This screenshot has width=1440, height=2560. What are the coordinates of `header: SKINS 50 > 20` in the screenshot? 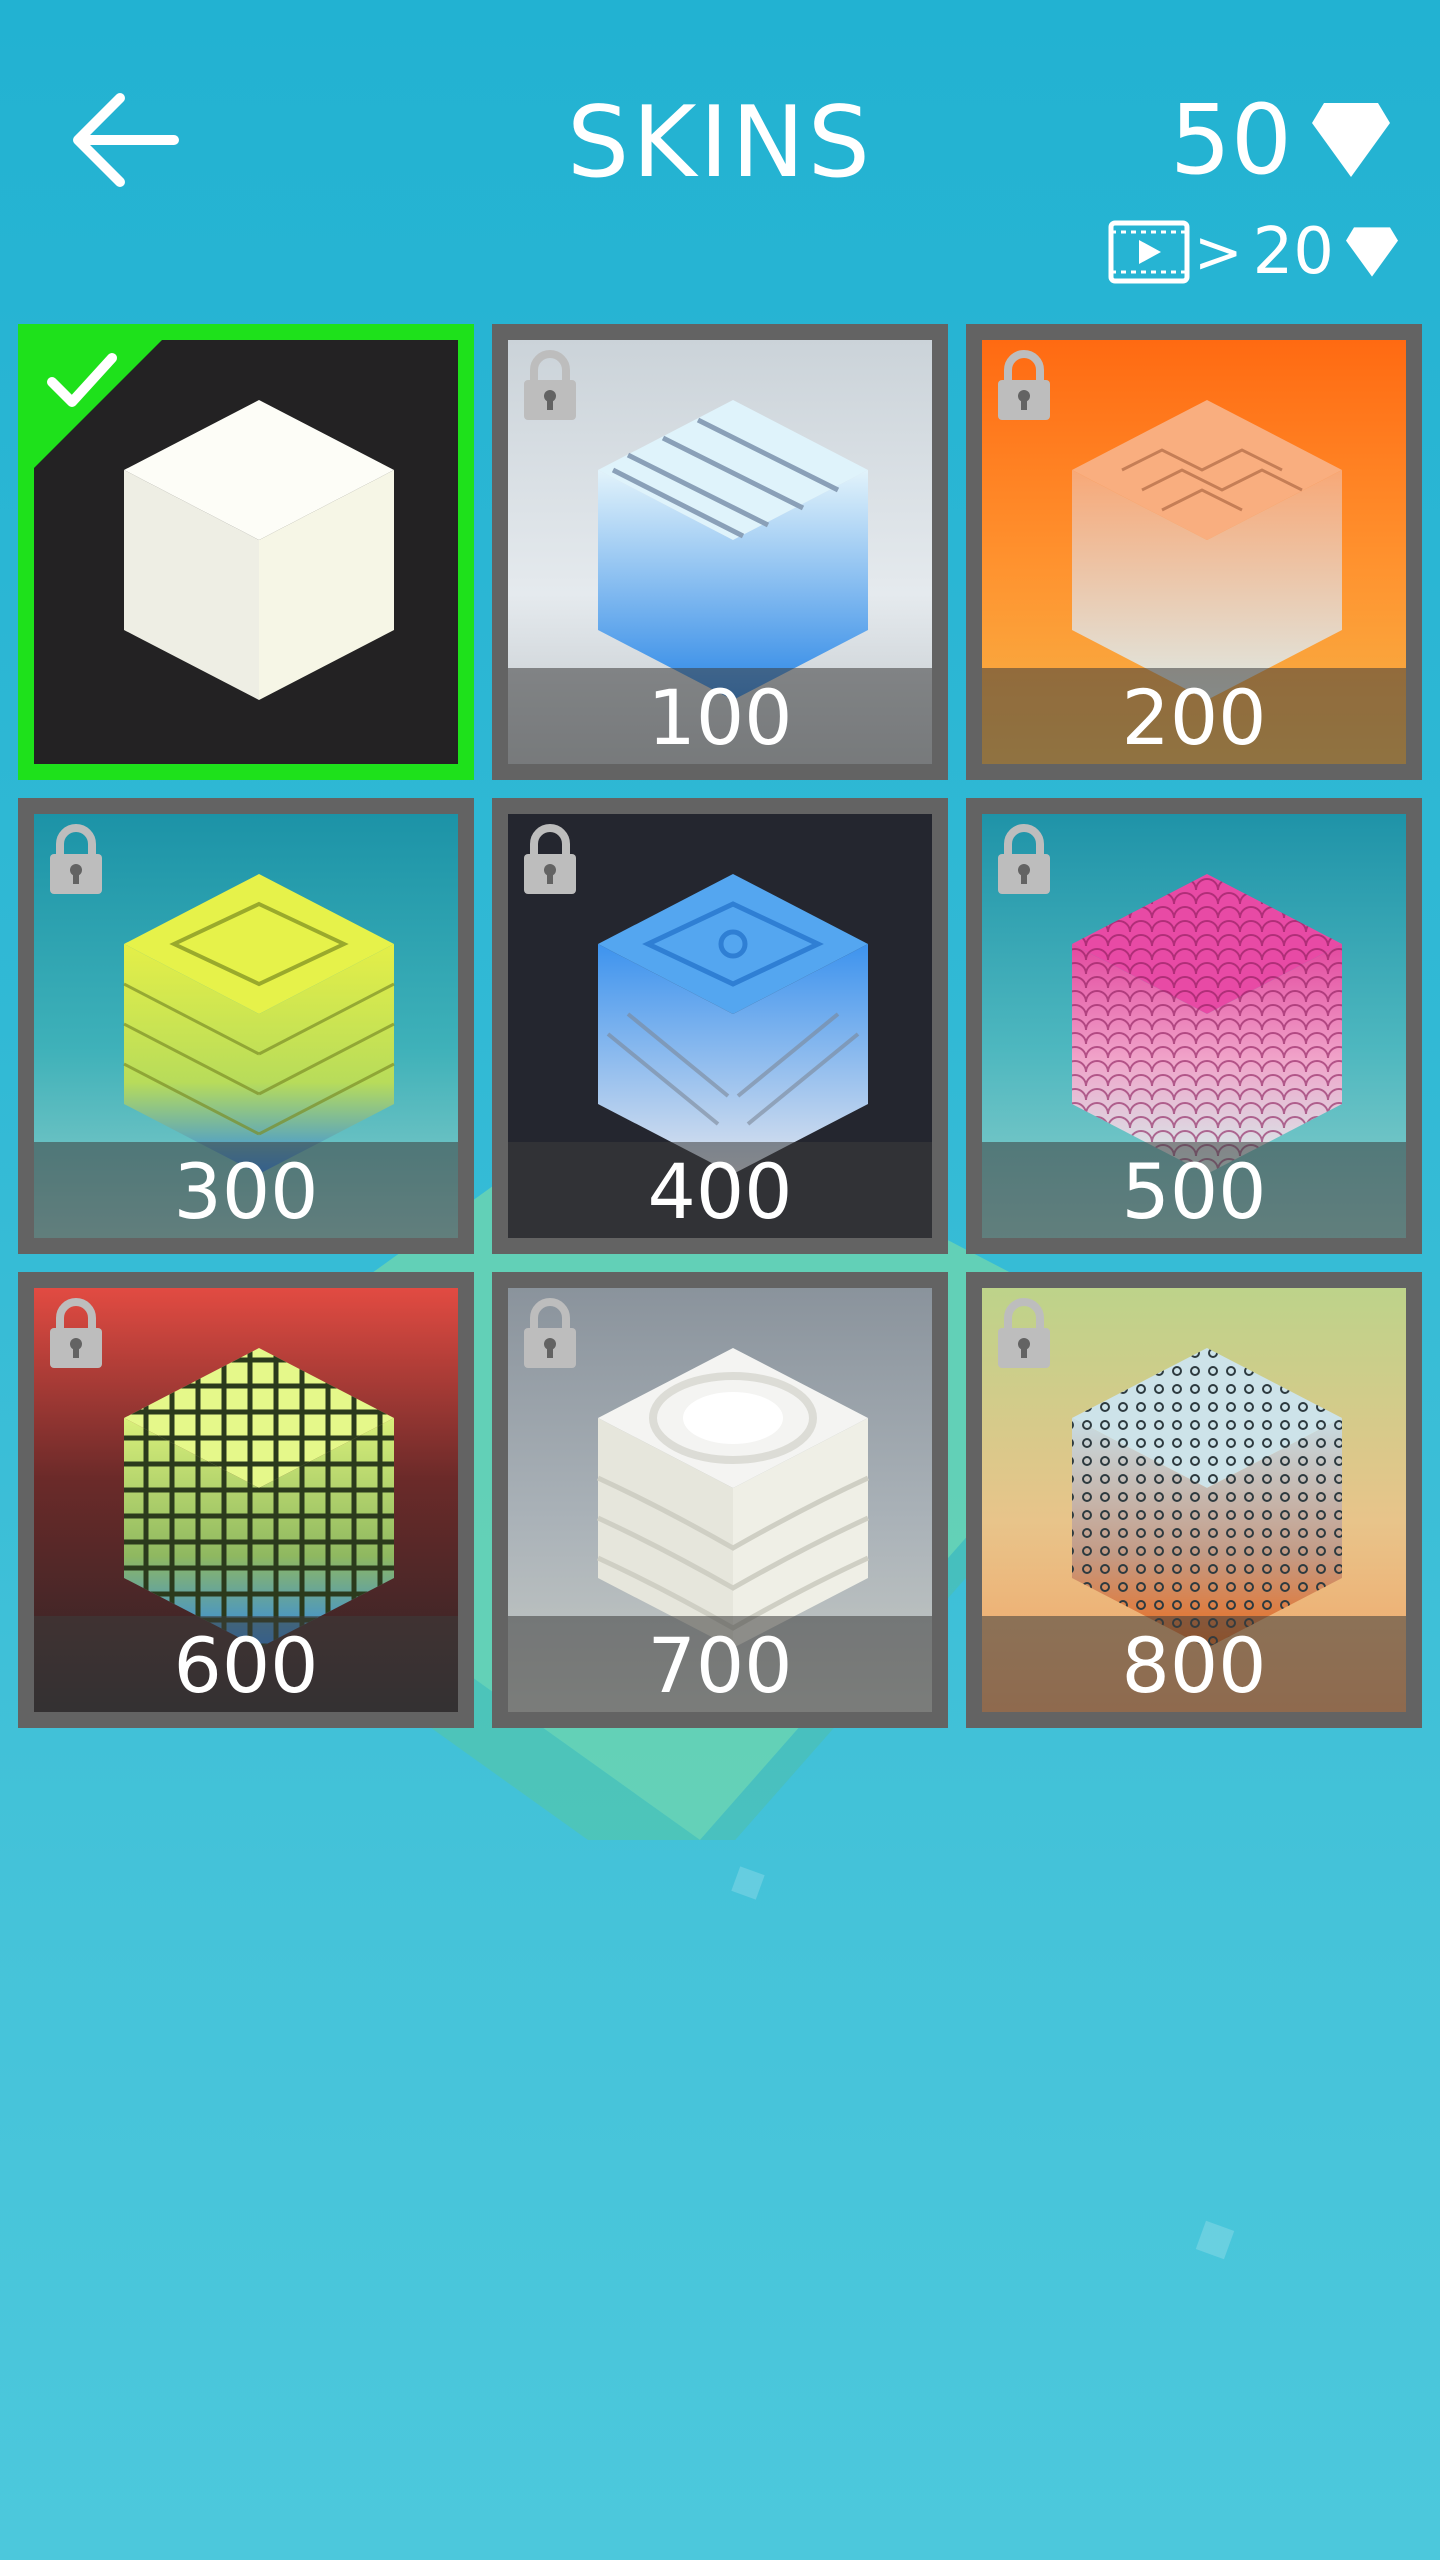 It's located at (720, 155).